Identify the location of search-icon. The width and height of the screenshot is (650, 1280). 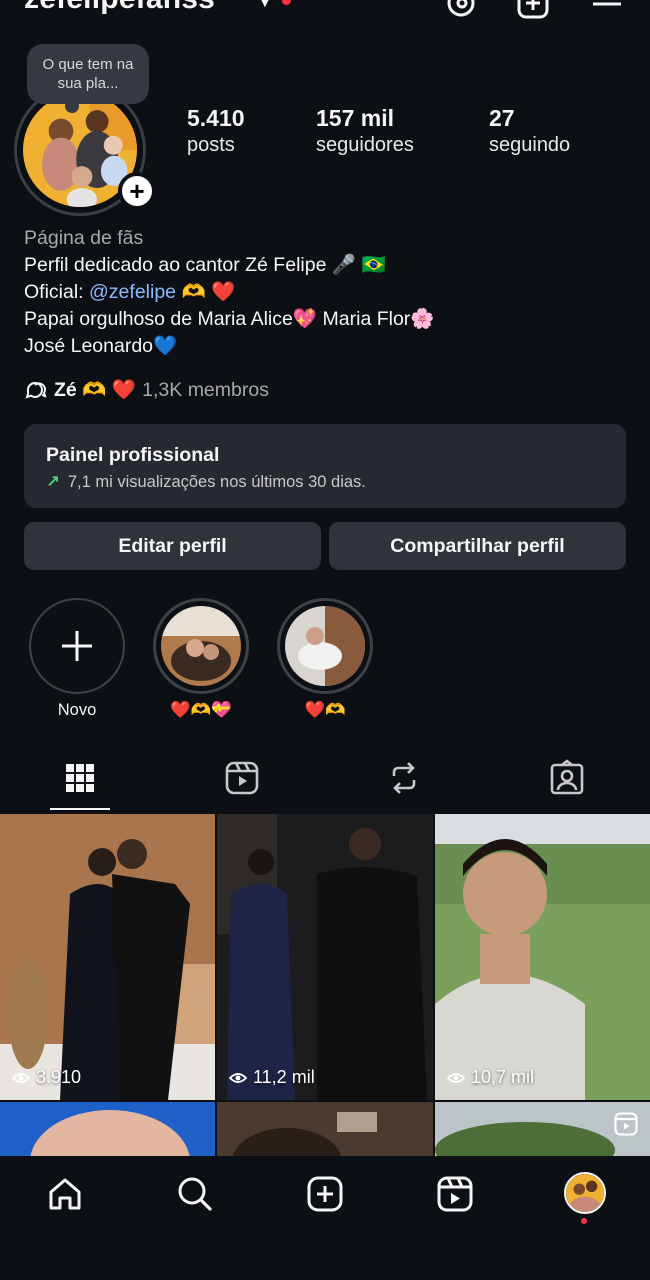
(195, 1194).